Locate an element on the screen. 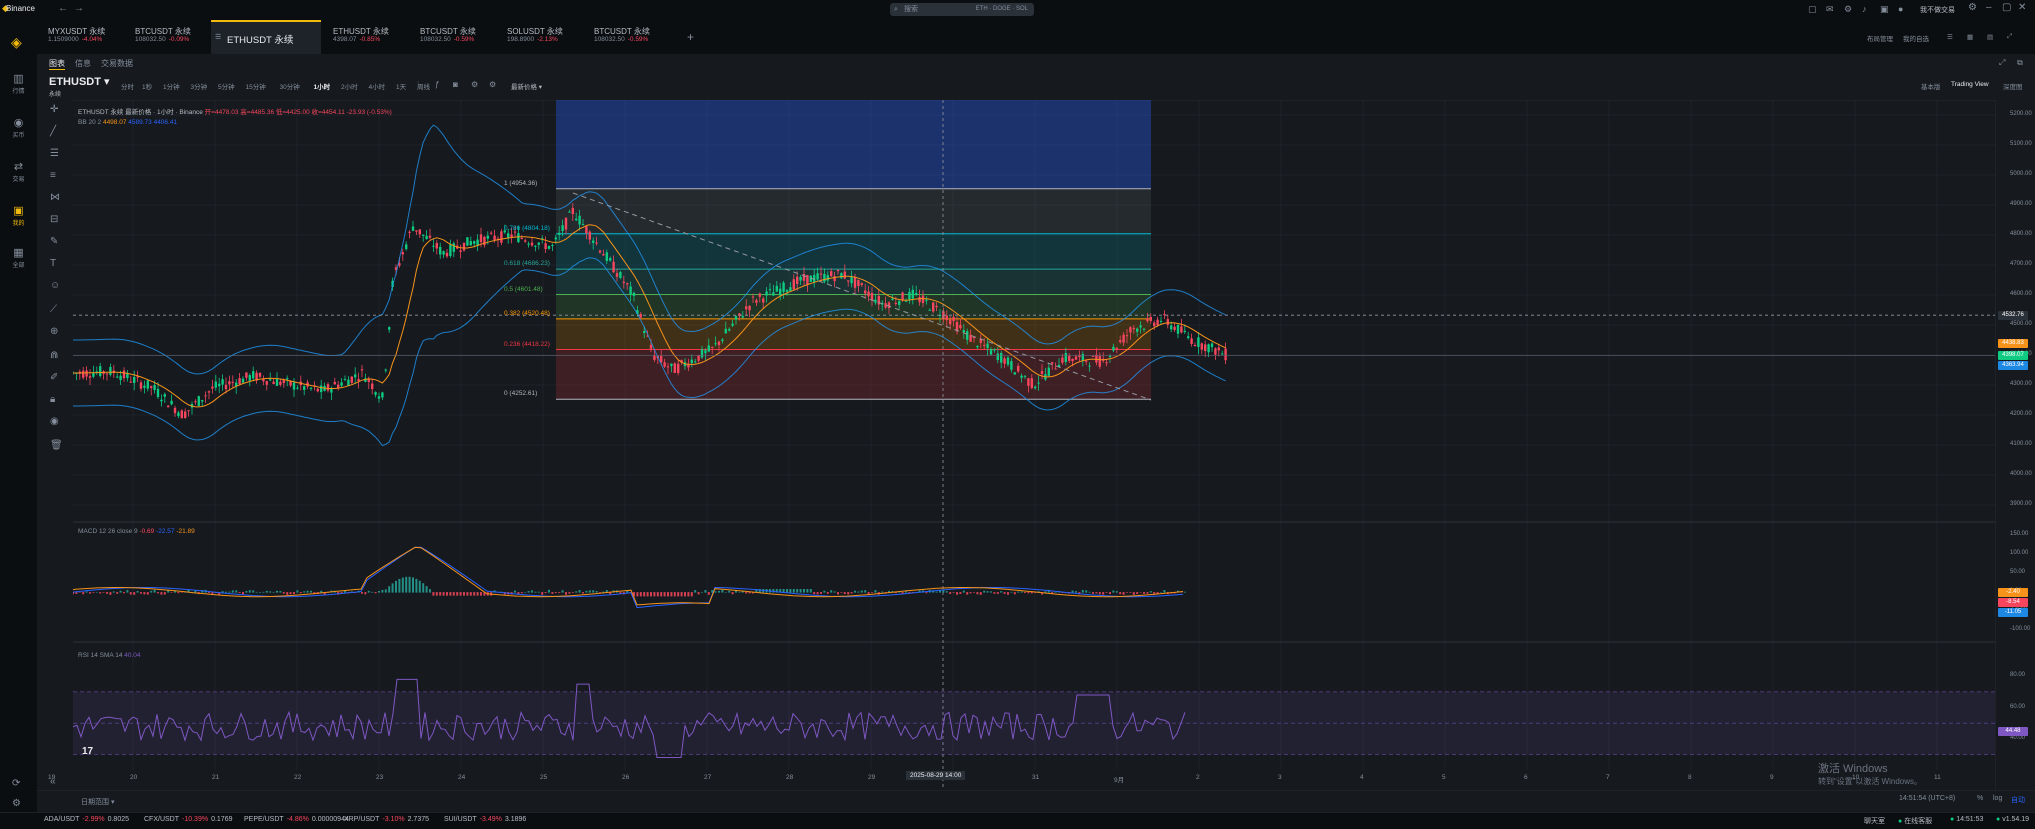 This screenshot has height=829, width=2035. sidebar-item-2: ⇄ 交易 is located at coordinates (18, 171).